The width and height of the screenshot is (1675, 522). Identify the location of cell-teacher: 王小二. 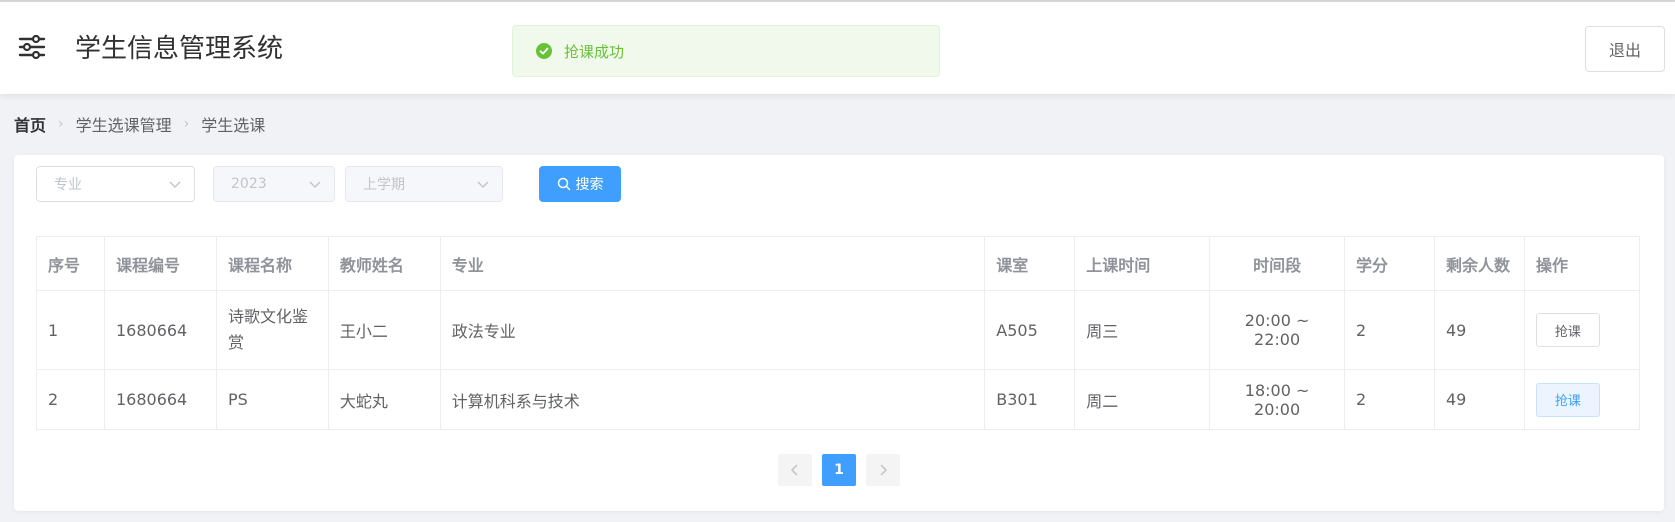
(384, 330).